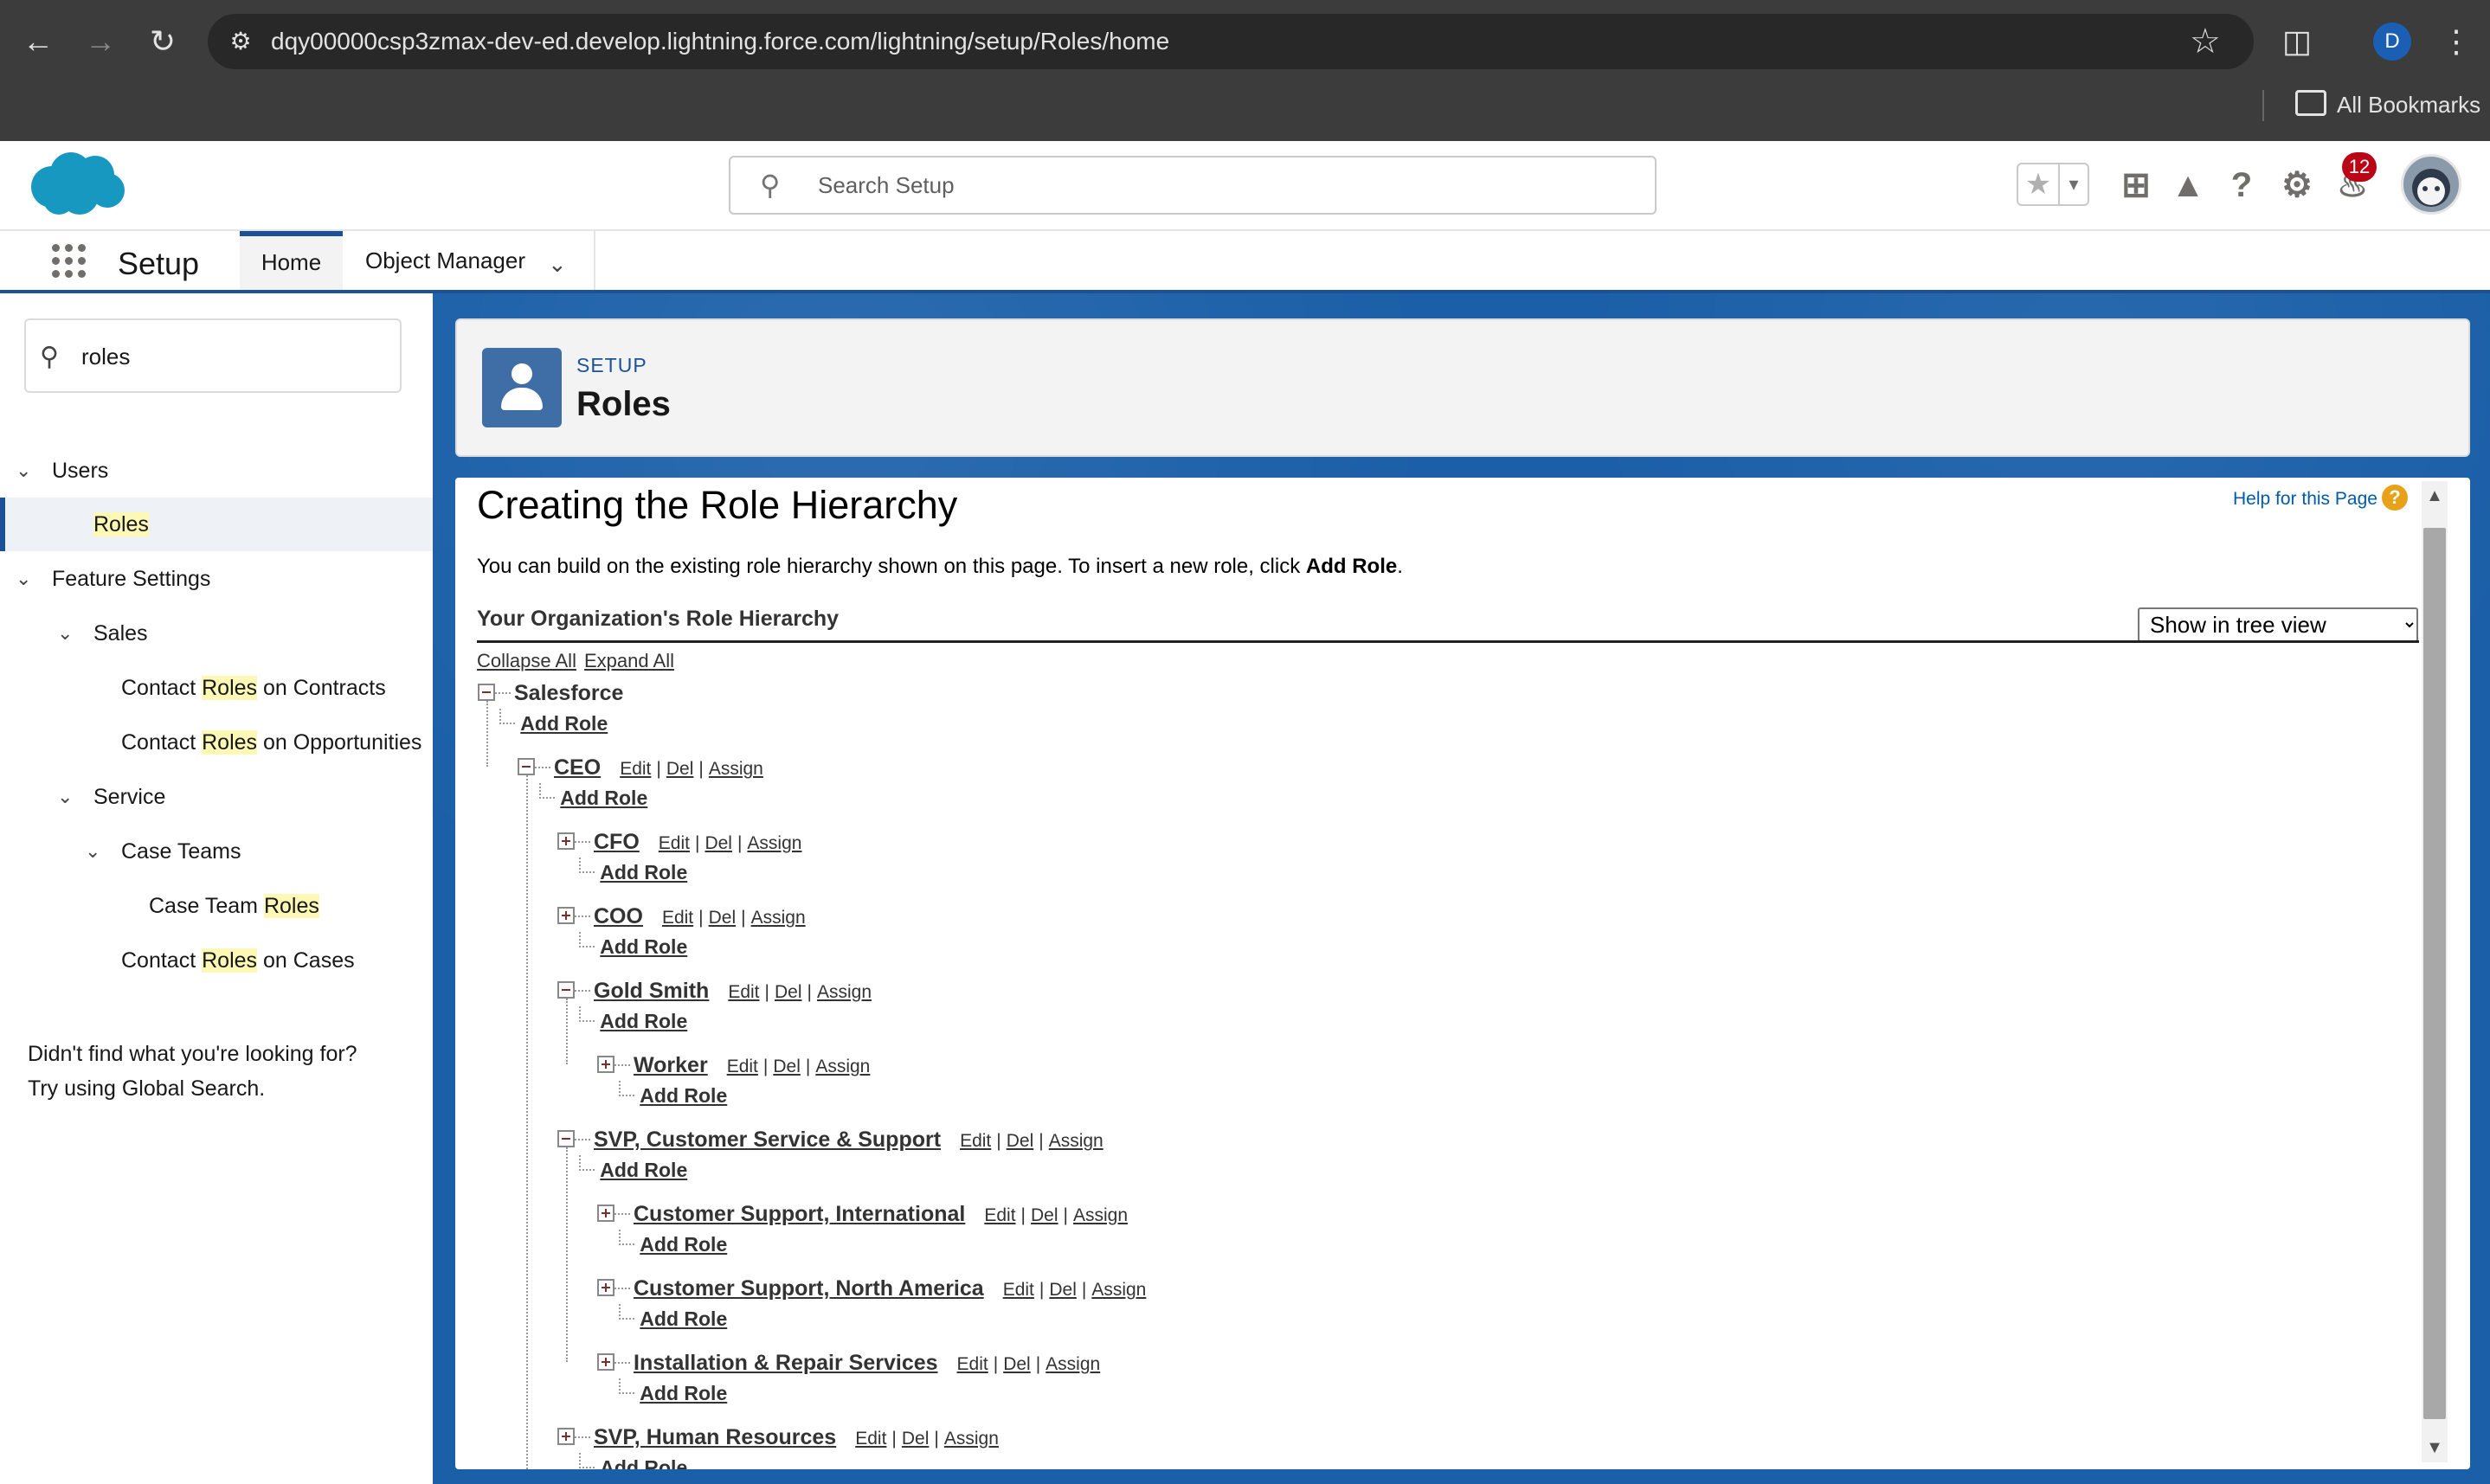 Image resolution: width=2490 pixels, height=1484 pixels. I want to click on scroll-up-arrow-icon: ▲, so click(2435, 496).